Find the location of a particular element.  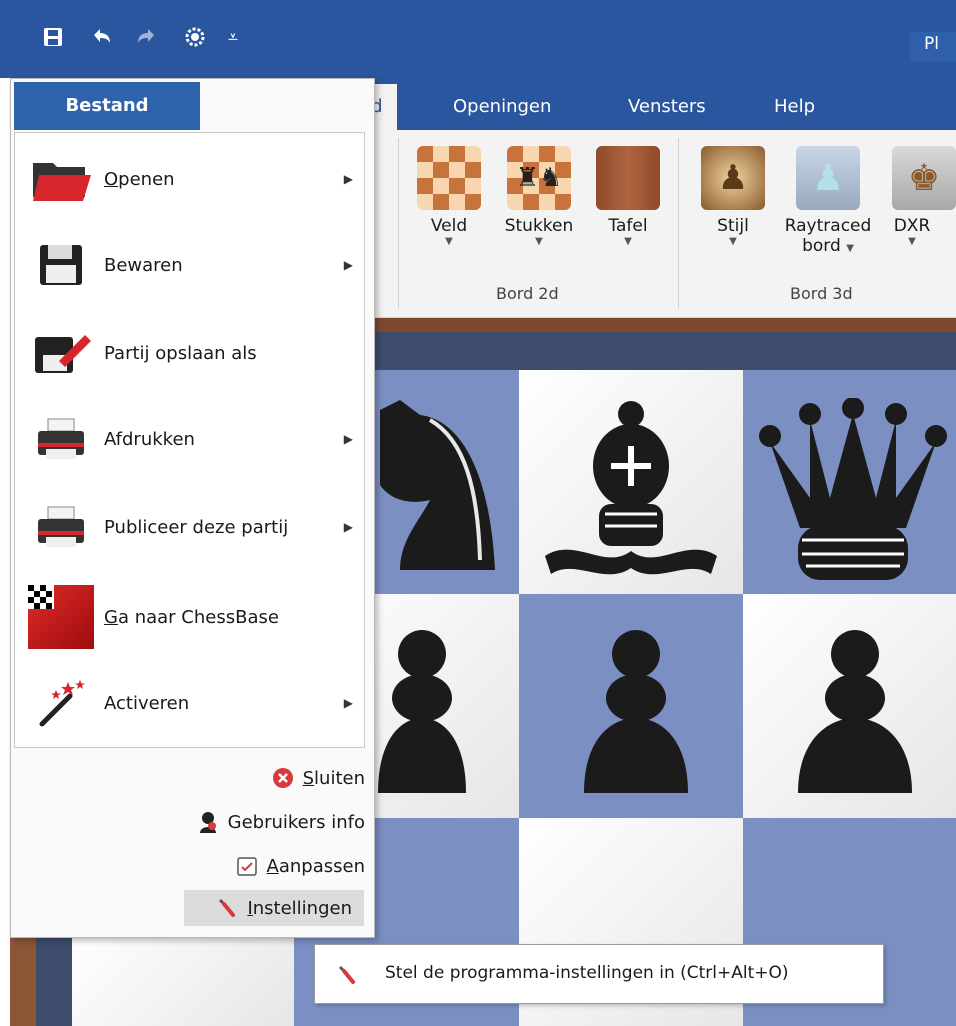

menu-item-activeren: Activeren ▶ is located at coordinates (189, 703).